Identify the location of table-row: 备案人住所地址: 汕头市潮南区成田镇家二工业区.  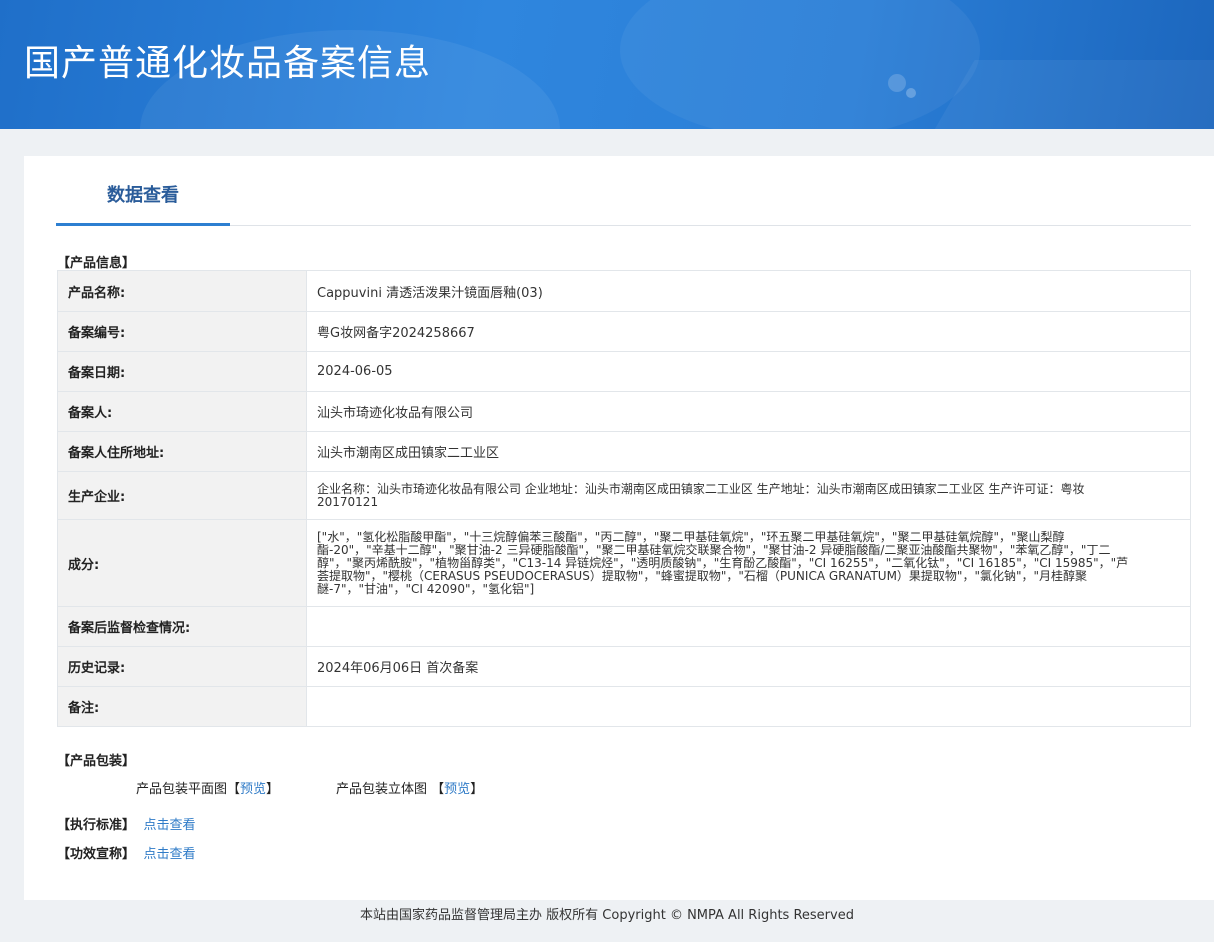
(624, 451).